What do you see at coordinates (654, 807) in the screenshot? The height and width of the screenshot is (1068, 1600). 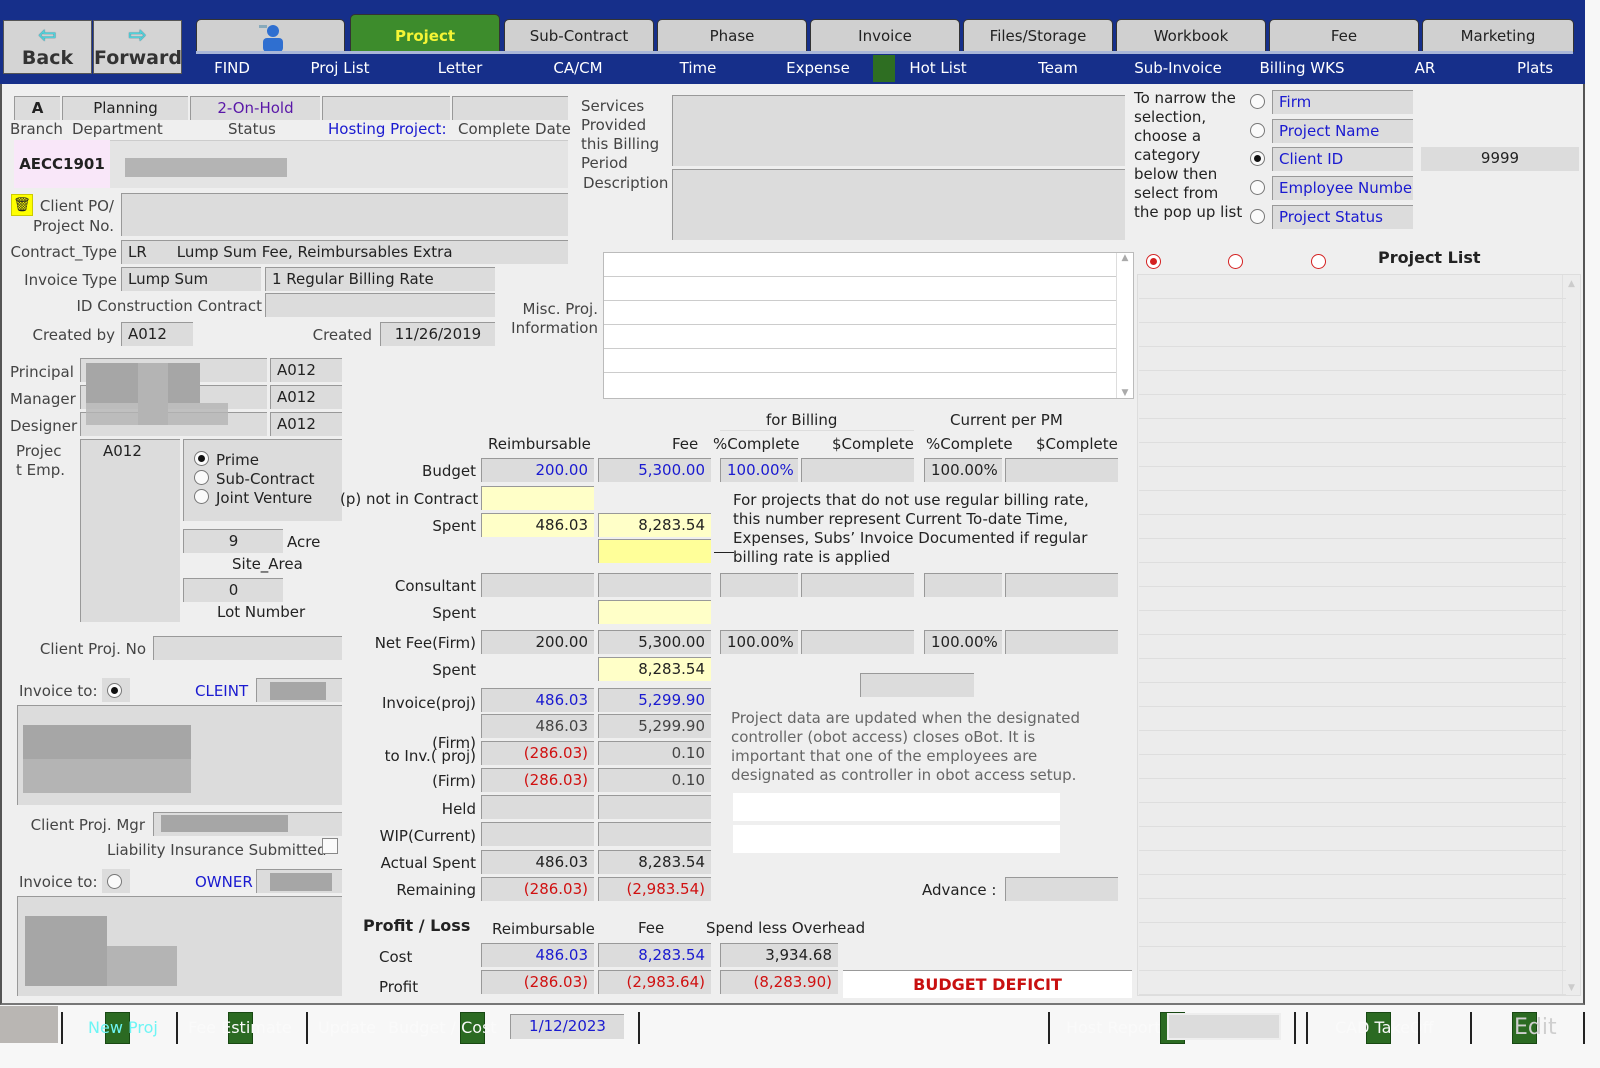 I see `held-fee` at bounding box center [654, 807].